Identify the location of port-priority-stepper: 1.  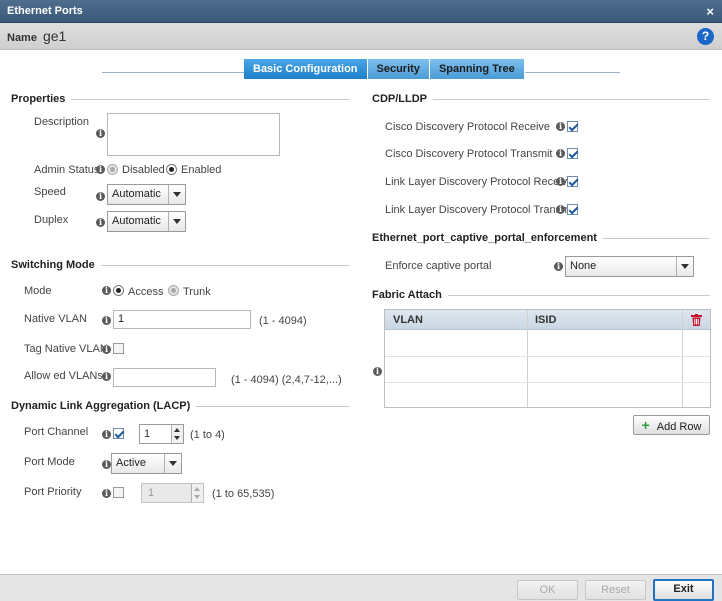
(172, 493).